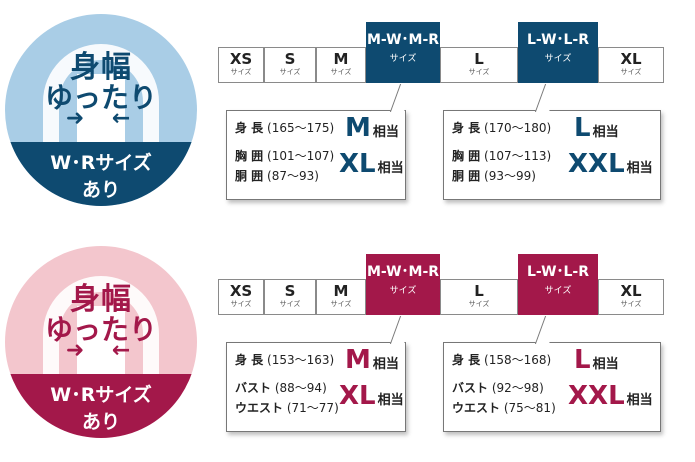  Describe the element at coordinates (518, 360) in the screenshot. I see `measurement-range: (158～168)` at that location.